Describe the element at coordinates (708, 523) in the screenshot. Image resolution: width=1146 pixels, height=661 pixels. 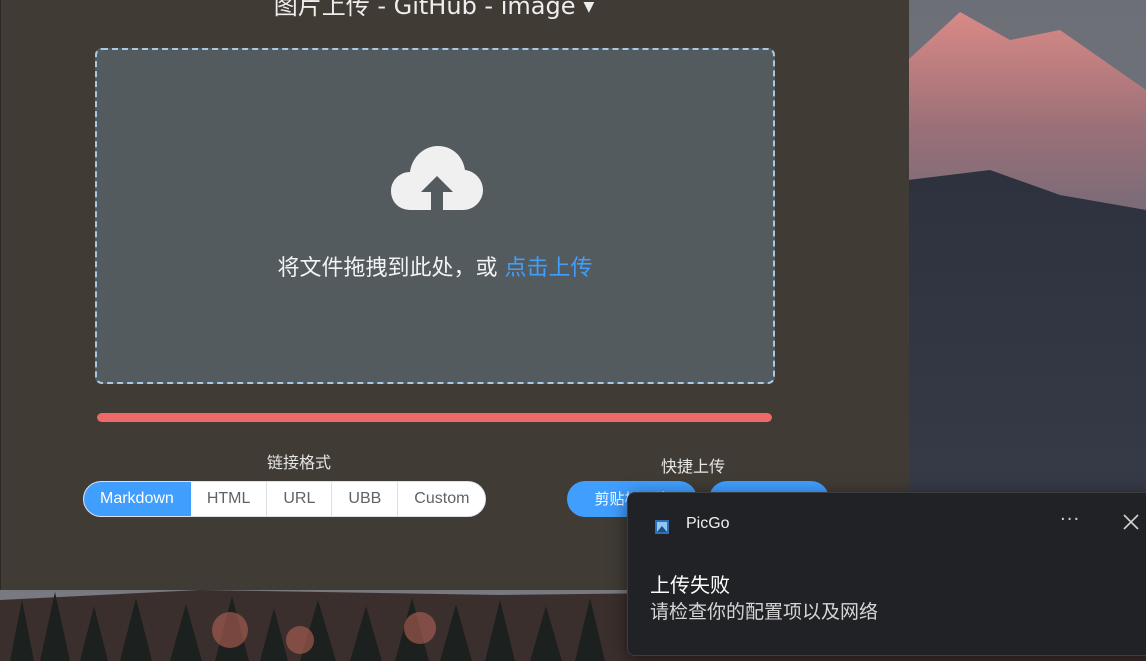
I see `notification-app-name: PicGo` at that location.